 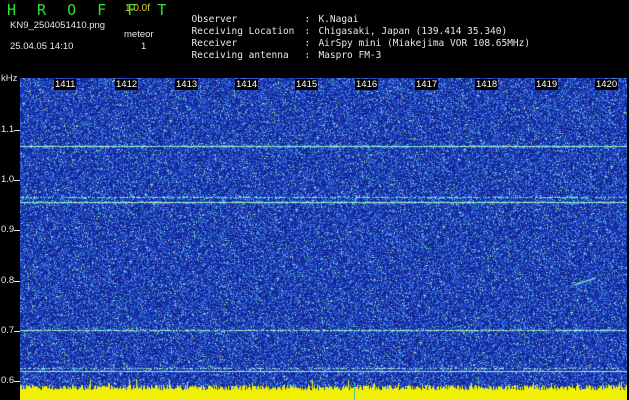 I want to click on x-tick-label: 1412, so click(x=127, y=84).